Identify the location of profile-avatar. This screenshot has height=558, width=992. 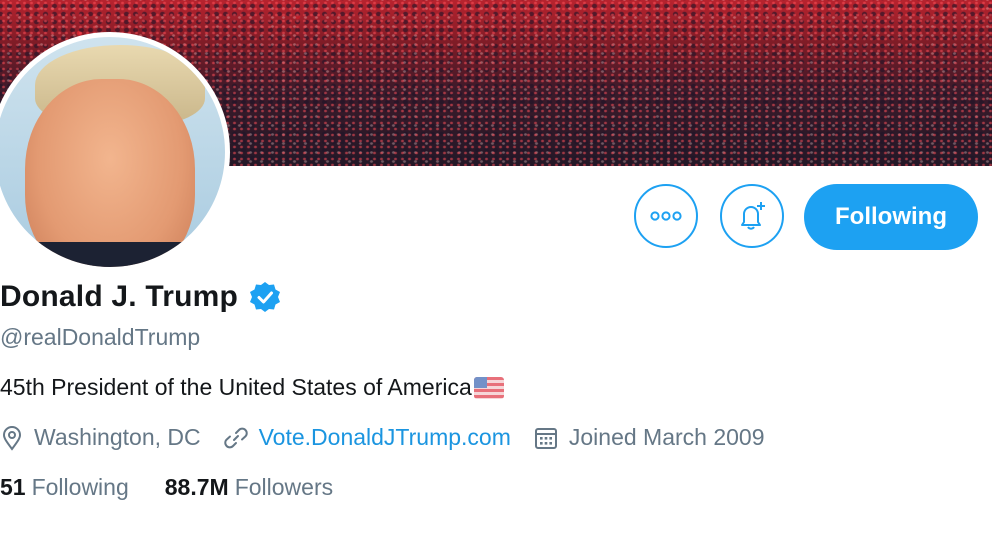
(115, 152).